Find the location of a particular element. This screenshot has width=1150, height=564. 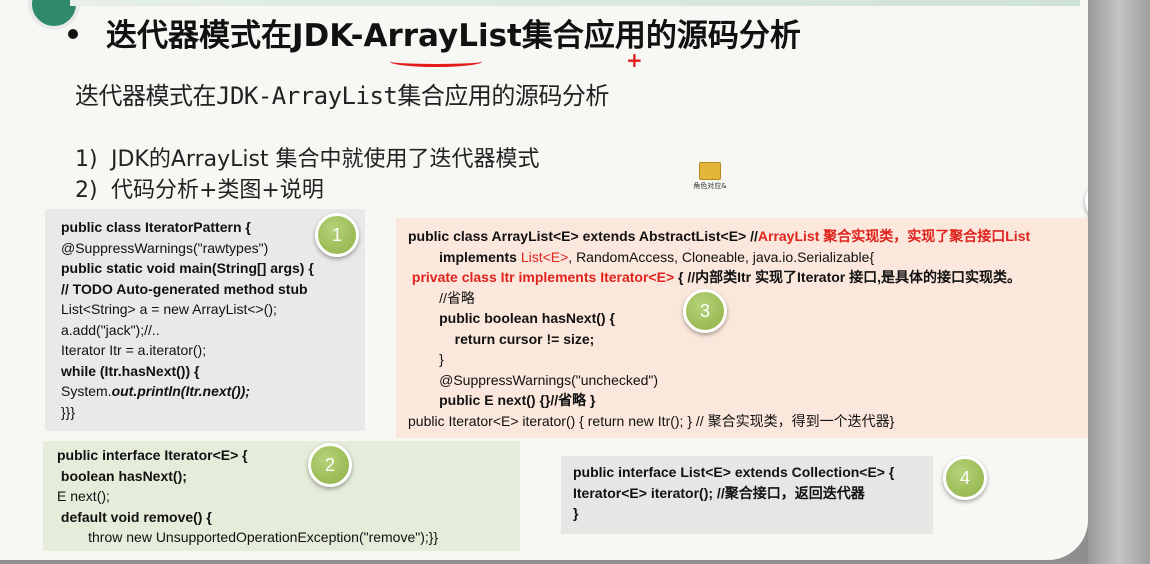

folder-label: 角色对应& is located at coordinates (710, 186).